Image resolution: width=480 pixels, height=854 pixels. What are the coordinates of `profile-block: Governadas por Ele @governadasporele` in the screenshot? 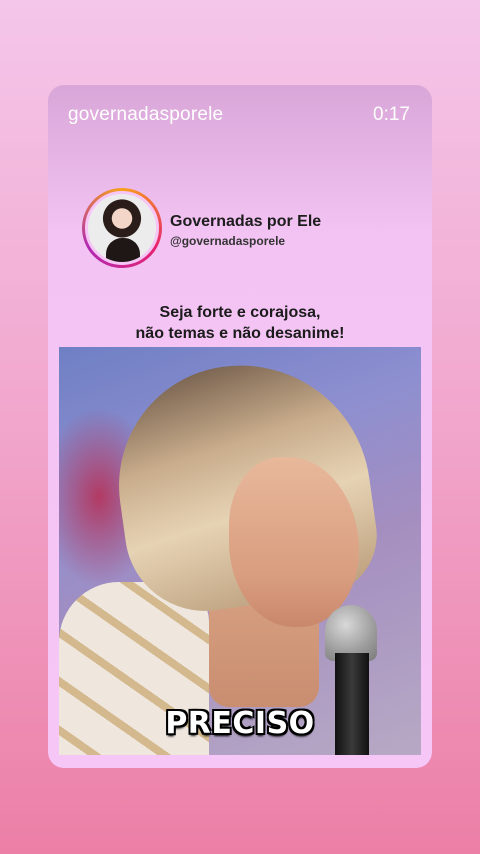 It's located at (201, 228).